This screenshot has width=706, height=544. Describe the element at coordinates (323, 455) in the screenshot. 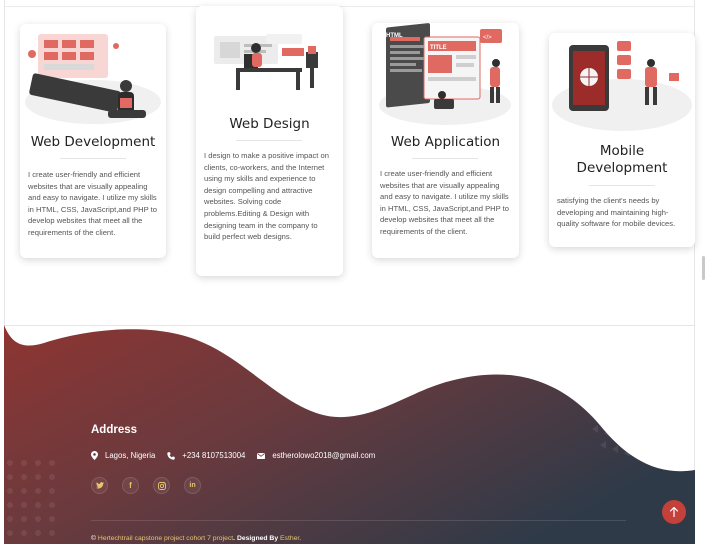

I see `email-text: estherolowo2018@gmail.com` at that location.